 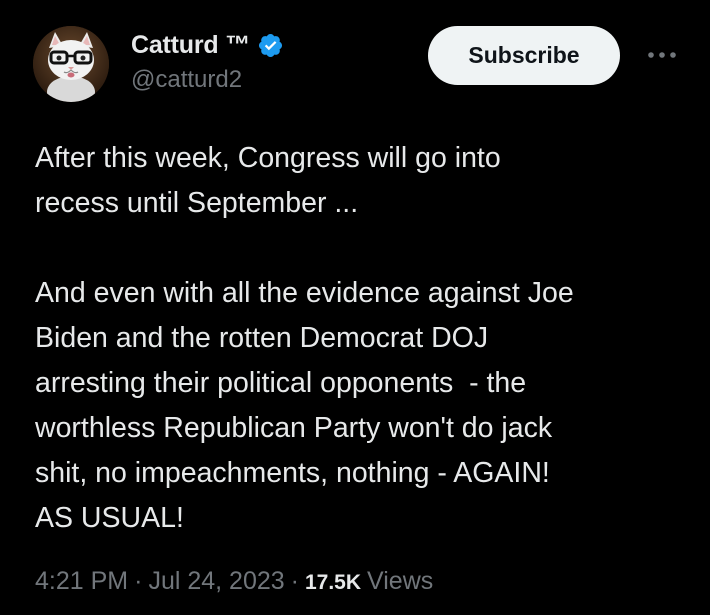 I want to click on verified-badge-icon, so click(x=270, y=45).